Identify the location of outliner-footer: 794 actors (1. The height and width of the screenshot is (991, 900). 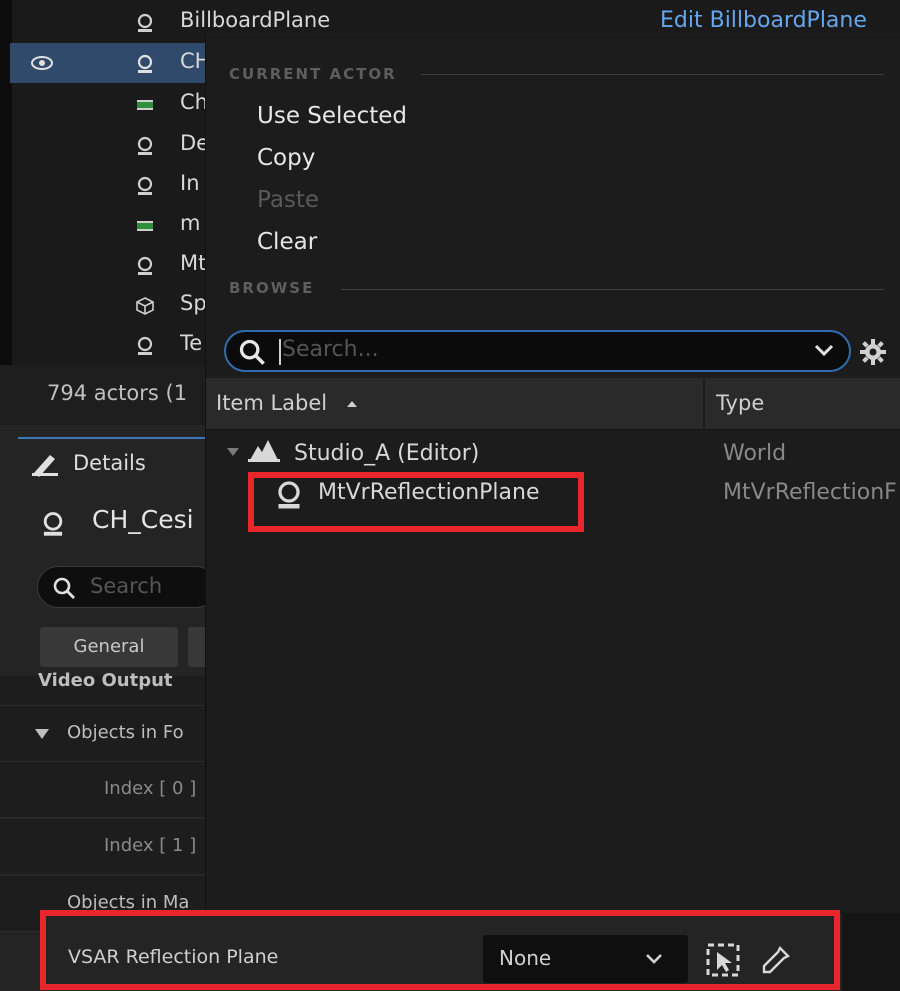
(102, 395).